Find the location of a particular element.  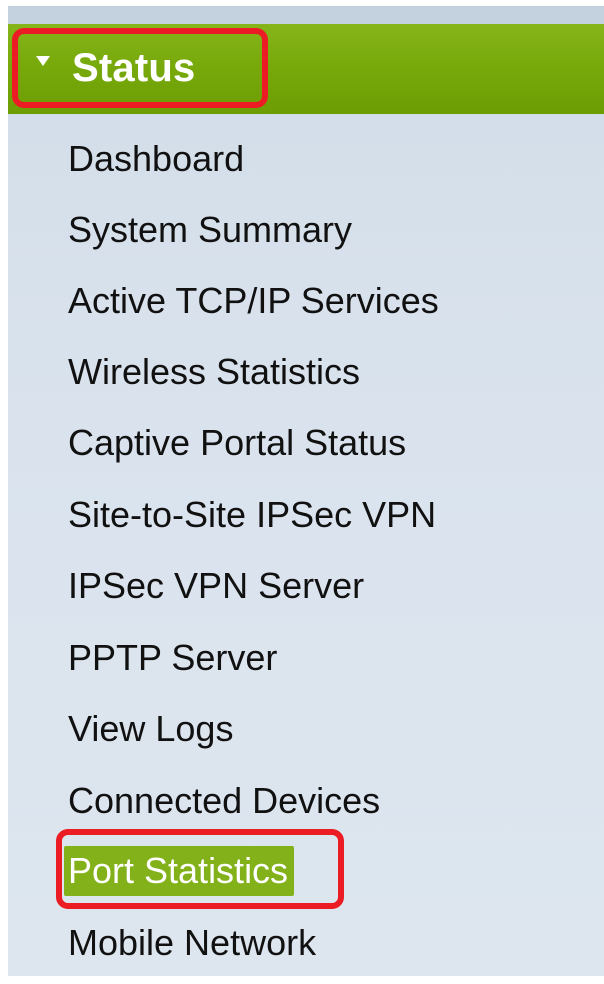

status-section-header: Status is located at coordinates (111, 68).